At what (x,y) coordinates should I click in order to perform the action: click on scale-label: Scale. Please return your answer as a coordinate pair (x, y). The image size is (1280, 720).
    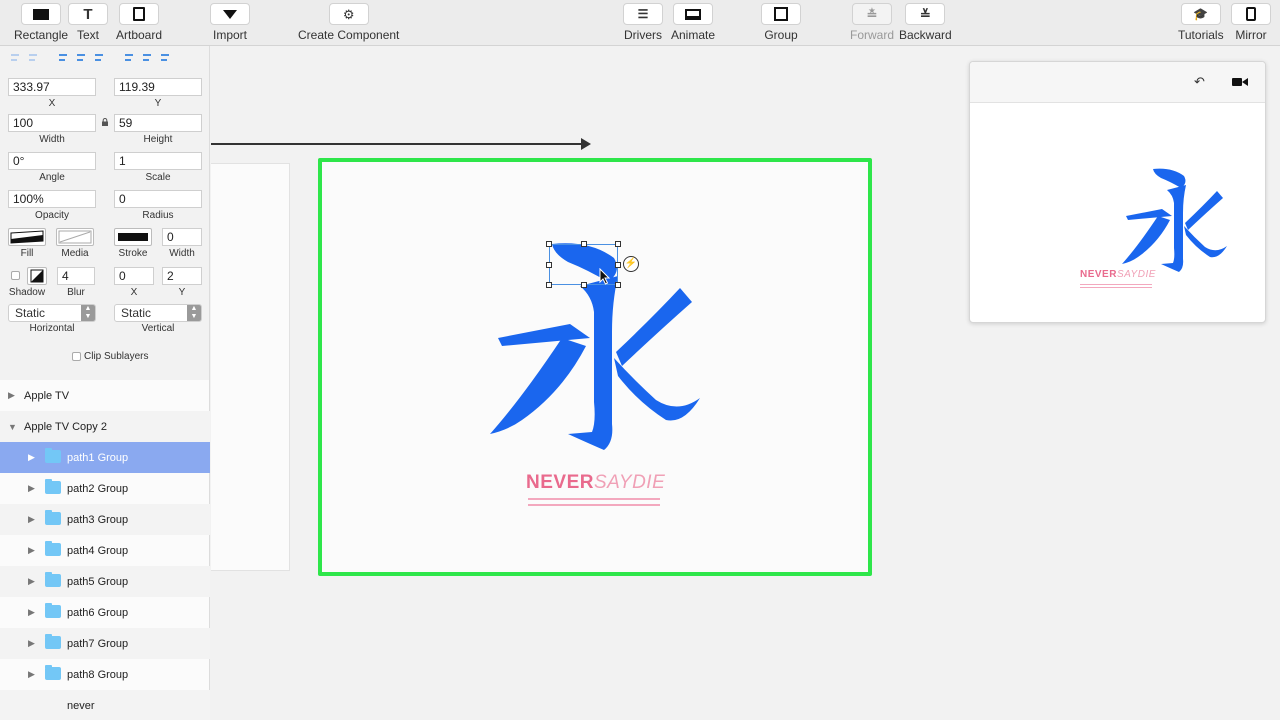
    Looking at the image, I should click on (158, 177).